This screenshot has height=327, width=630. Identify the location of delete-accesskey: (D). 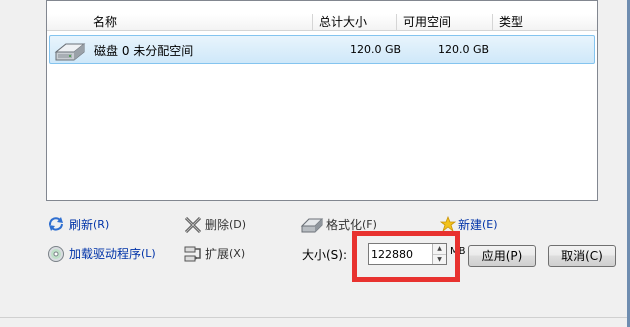
(238, 224).